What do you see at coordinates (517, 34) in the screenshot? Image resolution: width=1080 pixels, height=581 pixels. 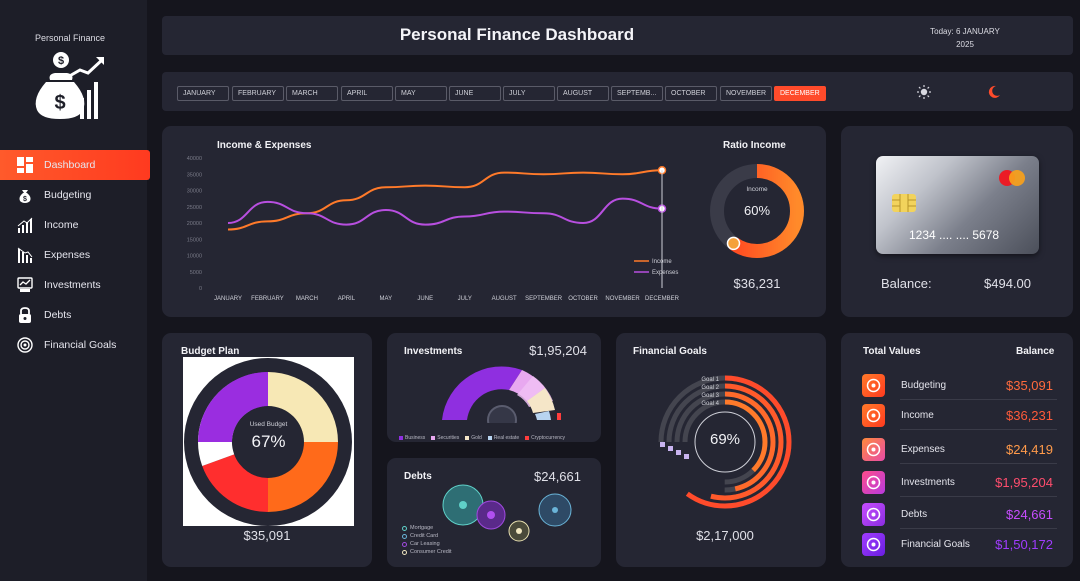 I see `page-title: Personal Finance Dashboard` at bounding box center [517, 34].